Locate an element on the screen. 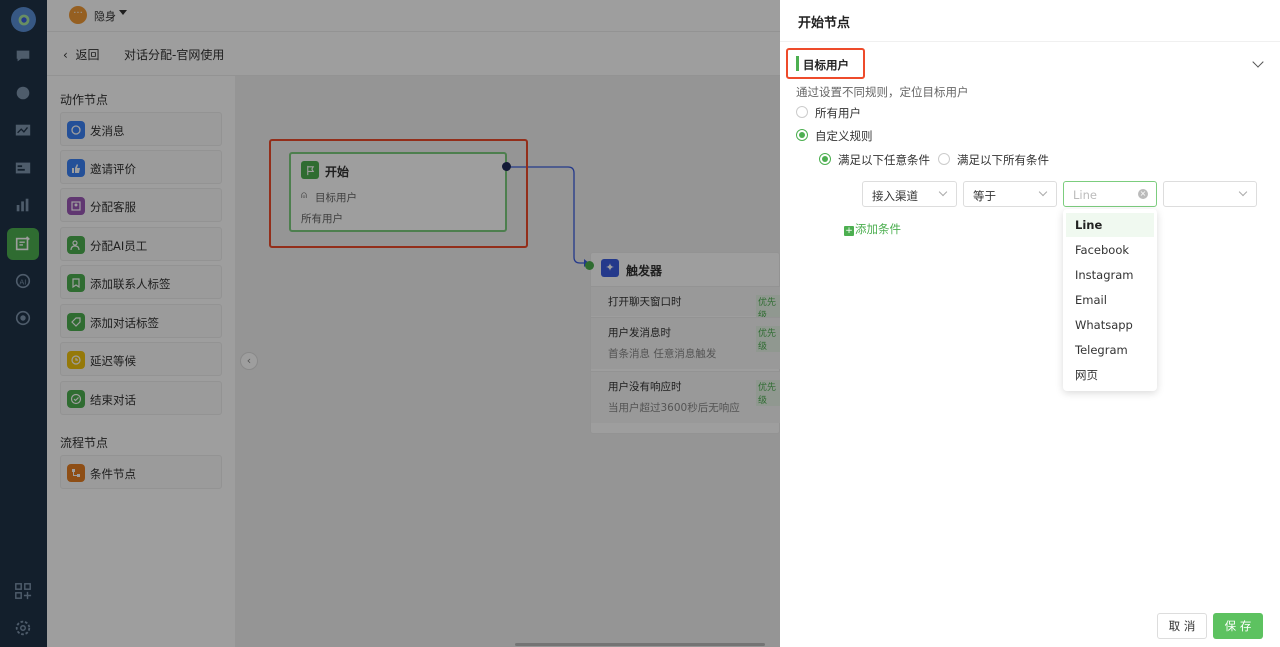 This screenshot has height=647, width=1280. radio-match-all-label: 满足以下所有条件 is located at coordinates (1003, 160).